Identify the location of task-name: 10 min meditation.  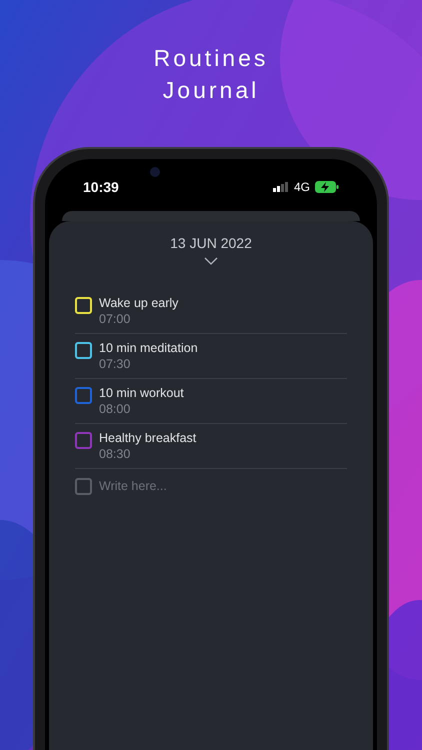
(148, 348).